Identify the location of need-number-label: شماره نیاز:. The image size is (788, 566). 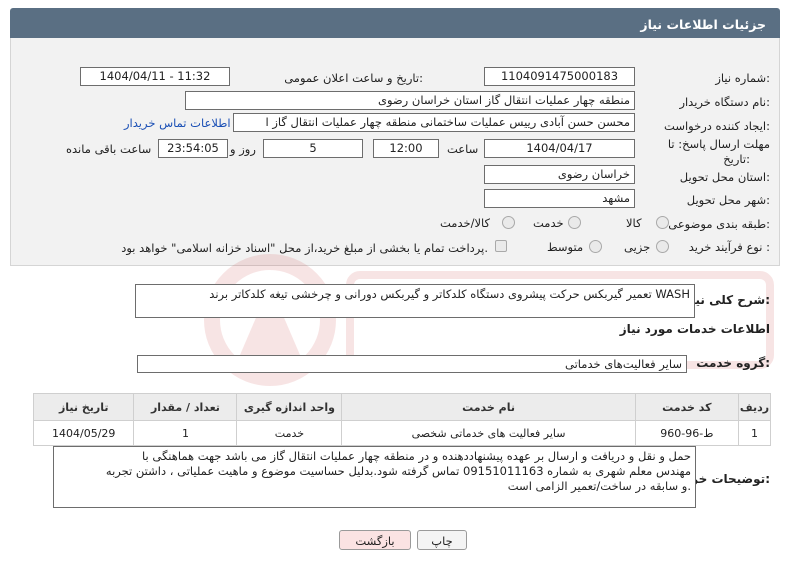
(742, 78).